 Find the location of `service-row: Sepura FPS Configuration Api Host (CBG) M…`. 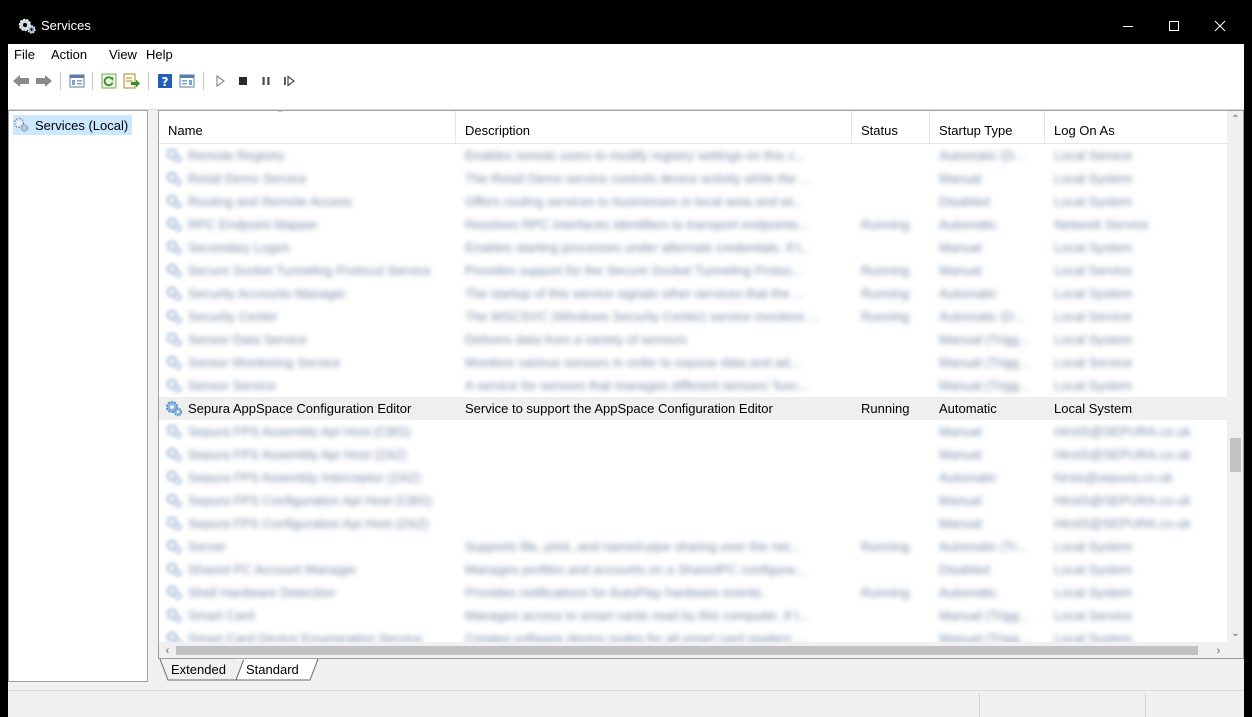

service-row: Sepura FPS Configuration Api Host (CBG) M… is located at coordinates (693, 500).